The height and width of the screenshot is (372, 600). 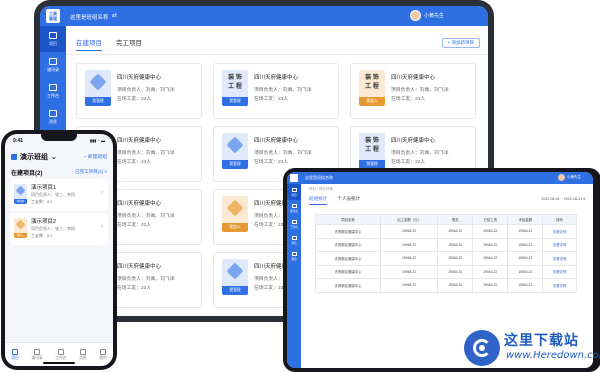 I want to click on sidebar-item-label: 通讯录, so click(x=53, y=69).